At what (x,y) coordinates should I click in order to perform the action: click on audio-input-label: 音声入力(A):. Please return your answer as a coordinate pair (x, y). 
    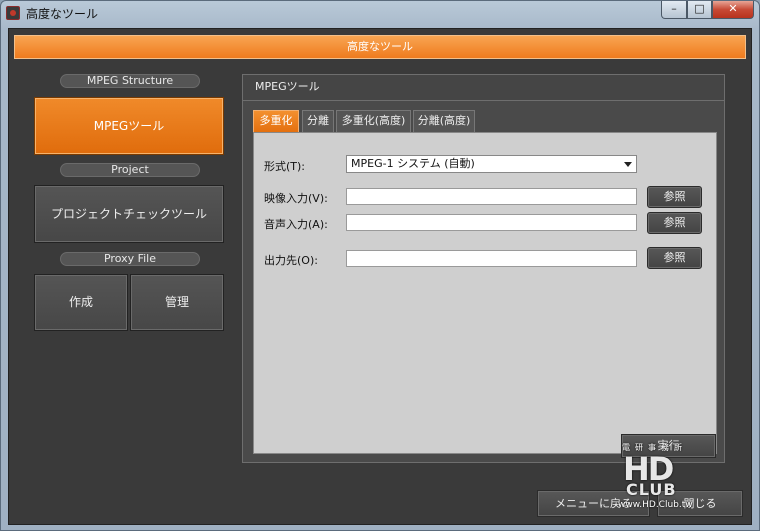
    Looking at the image, I should click on (296, 224).